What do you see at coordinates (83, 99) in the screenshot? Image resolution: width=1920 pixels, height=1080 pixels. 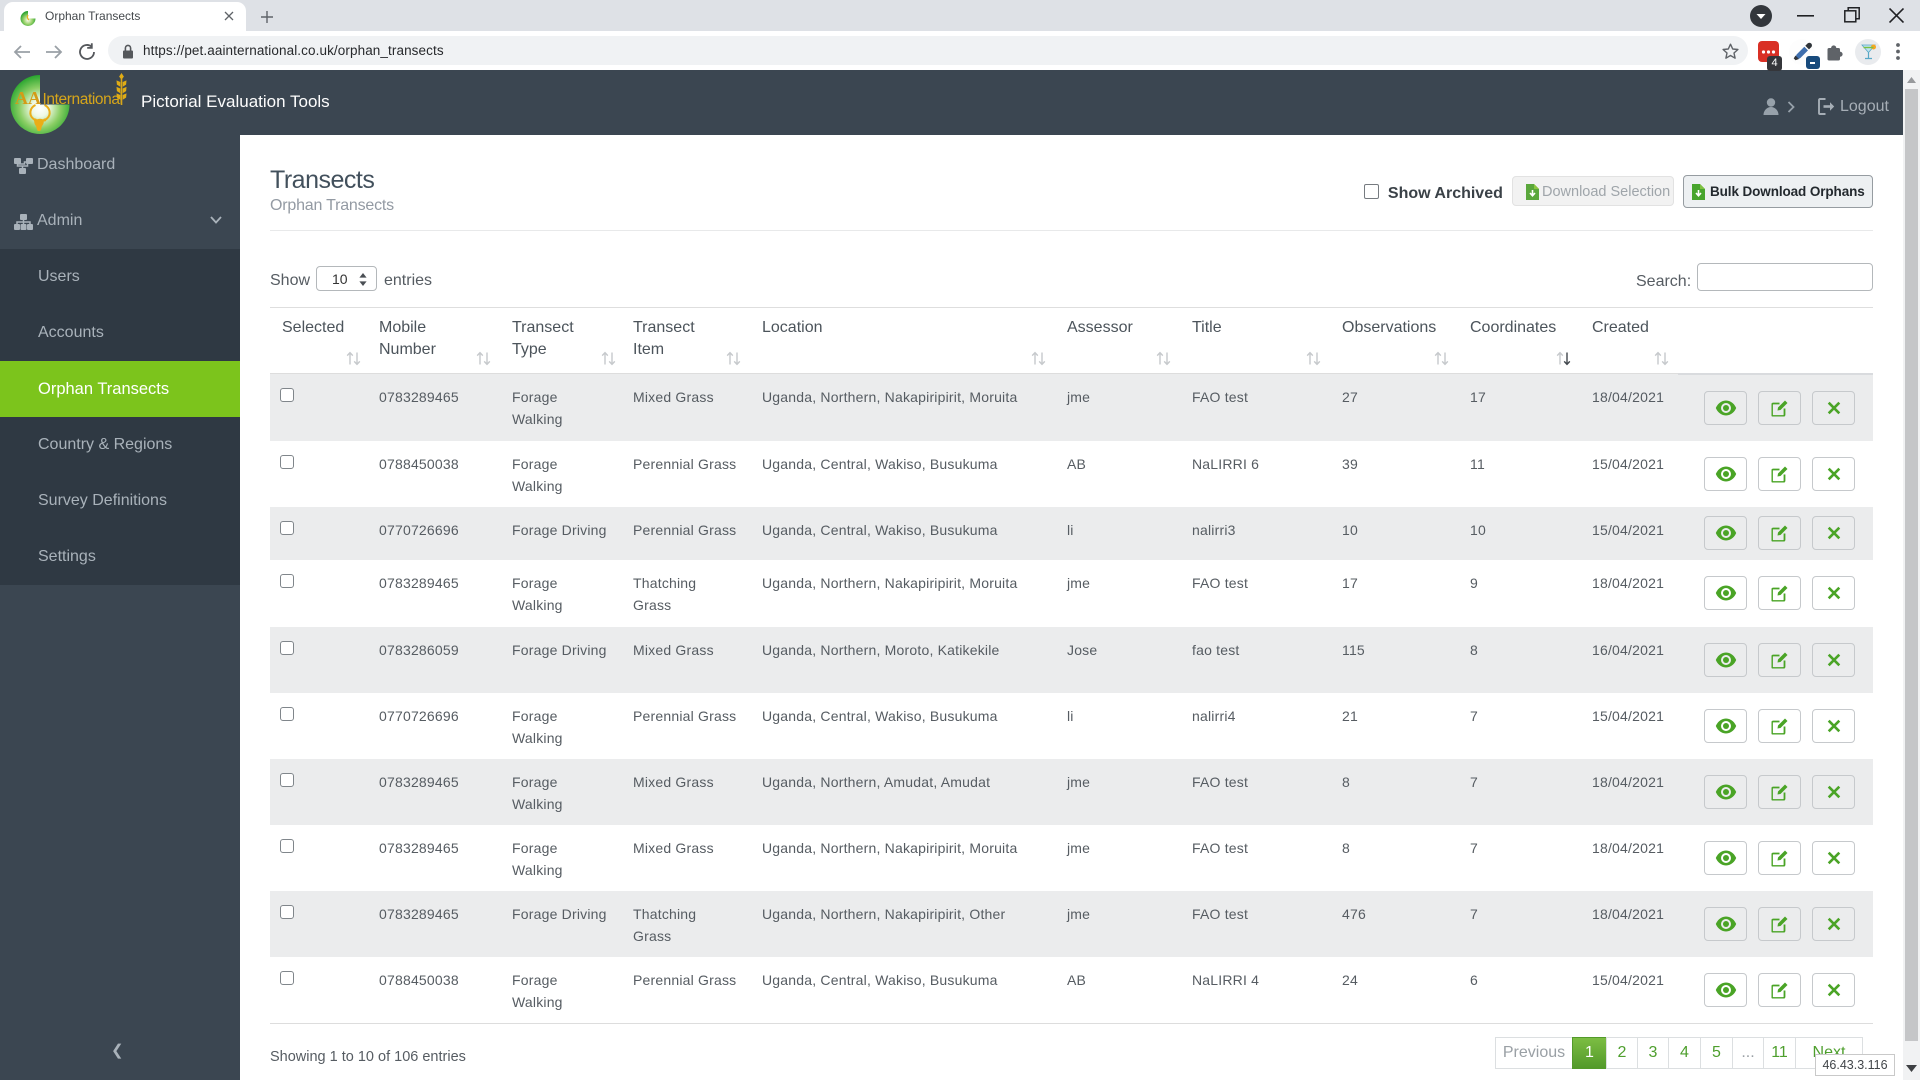 I see `svg-text: International` at bounding box center [83, 99].